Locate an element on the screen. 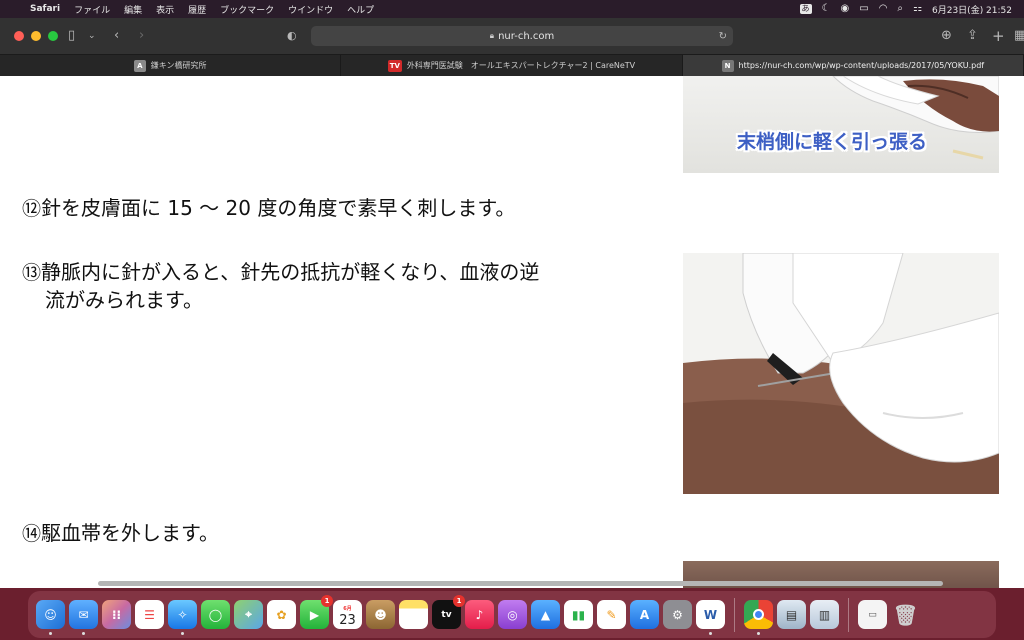  share-icon: ⇪ is located at coordinates (972, 36).